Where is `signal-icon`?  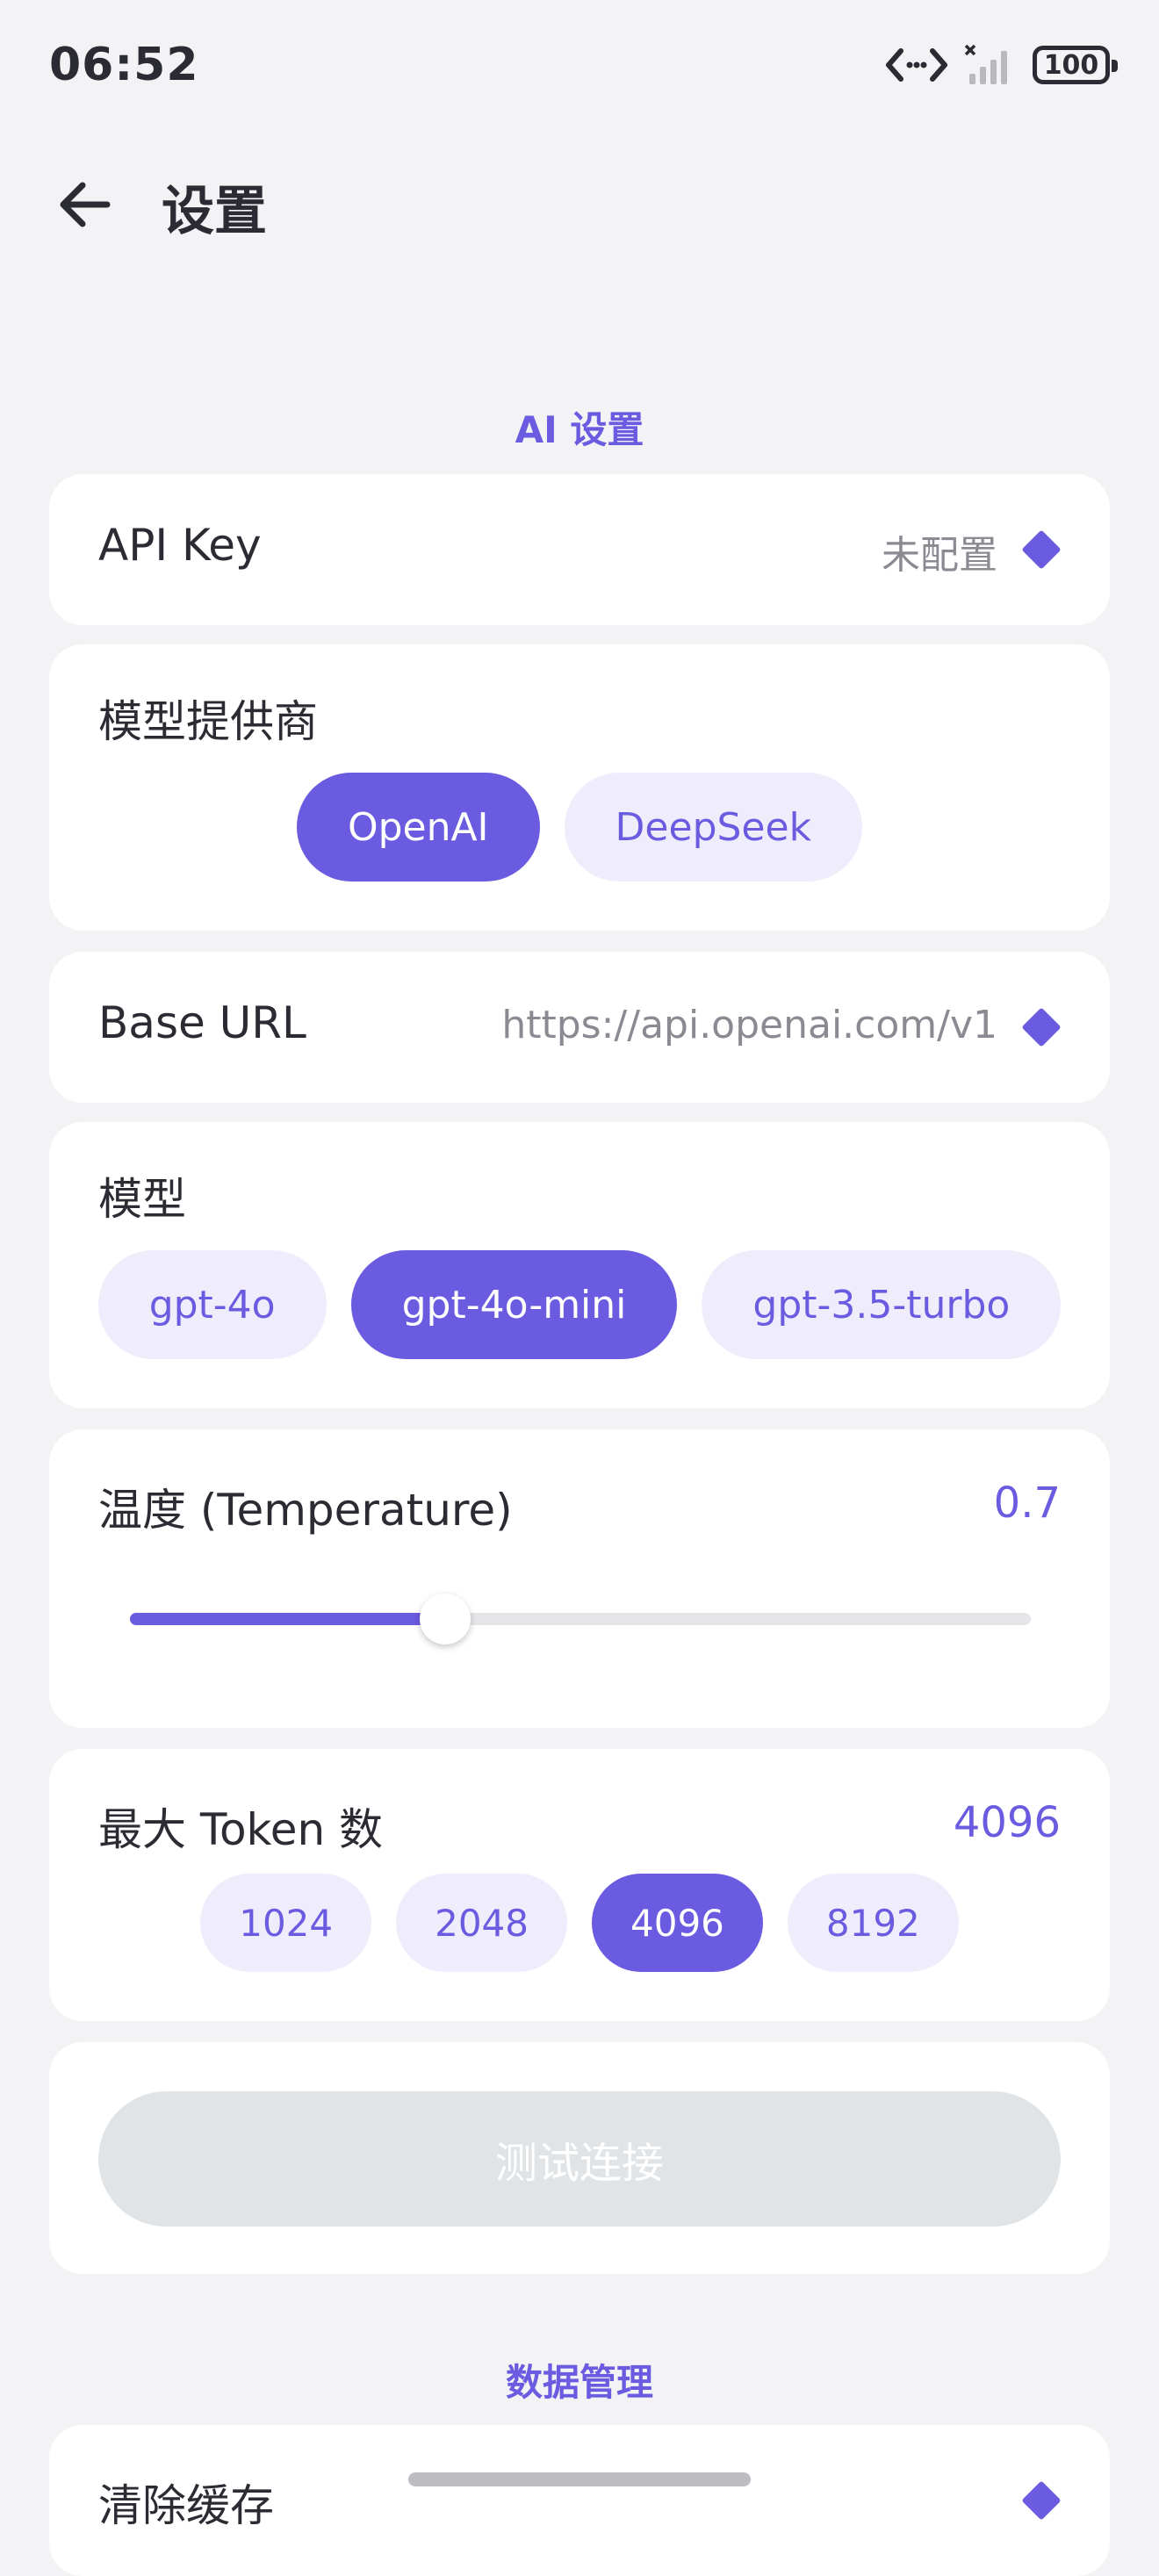 signal-icon is located at coordinates (986, 64).